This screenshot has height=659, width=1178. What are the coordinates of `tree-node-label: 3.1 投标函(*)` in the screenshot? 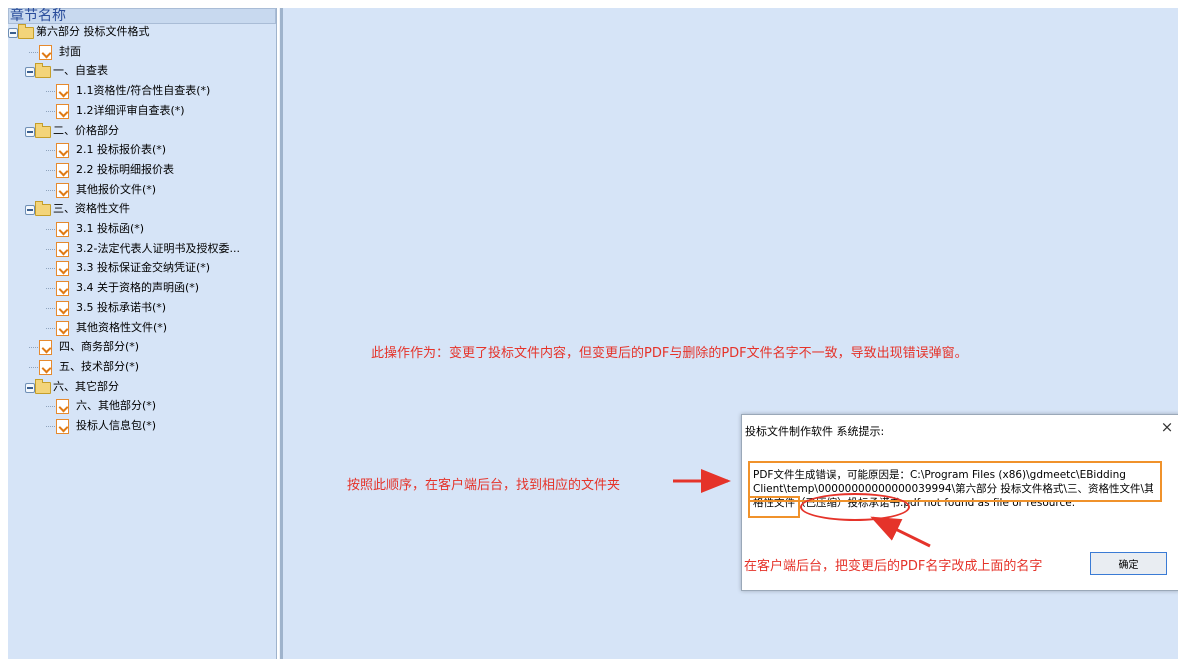 It's located at (110, 228).